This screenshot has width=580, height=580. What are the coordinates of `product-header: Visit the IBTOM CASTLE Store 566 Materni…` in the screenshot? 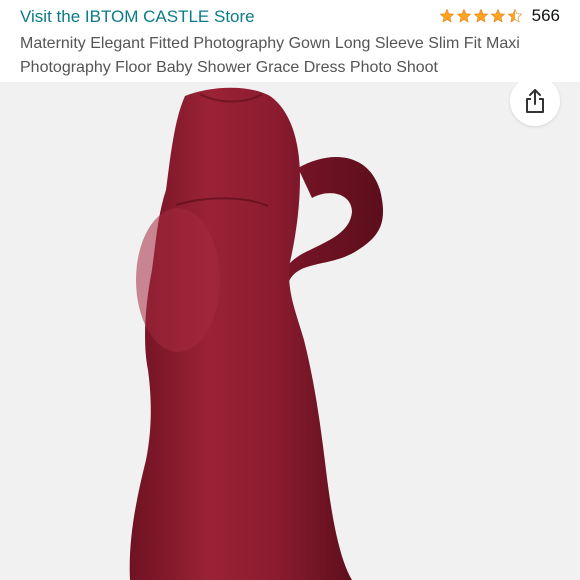 It's located at (290, 41).